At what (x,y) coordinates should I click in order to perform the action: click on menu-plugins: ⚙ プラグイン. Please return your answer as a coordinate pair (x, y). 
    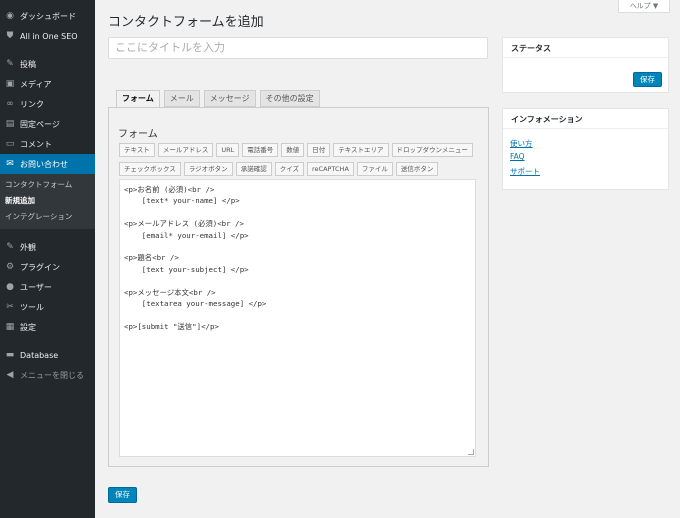
    Looking at the image, I should click on (47, 267).